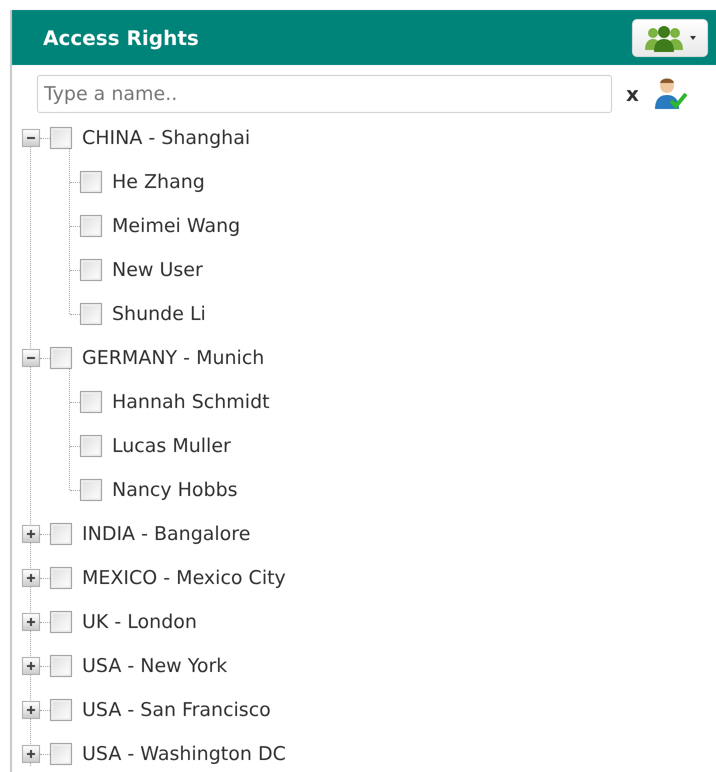 Image resolution: width=716 pixels, height=772 pixels. What do you see at coordinates (184, 754) in the screenshot?
I see `group-label: USA - Washington DC` at bounding box center [184, 754].